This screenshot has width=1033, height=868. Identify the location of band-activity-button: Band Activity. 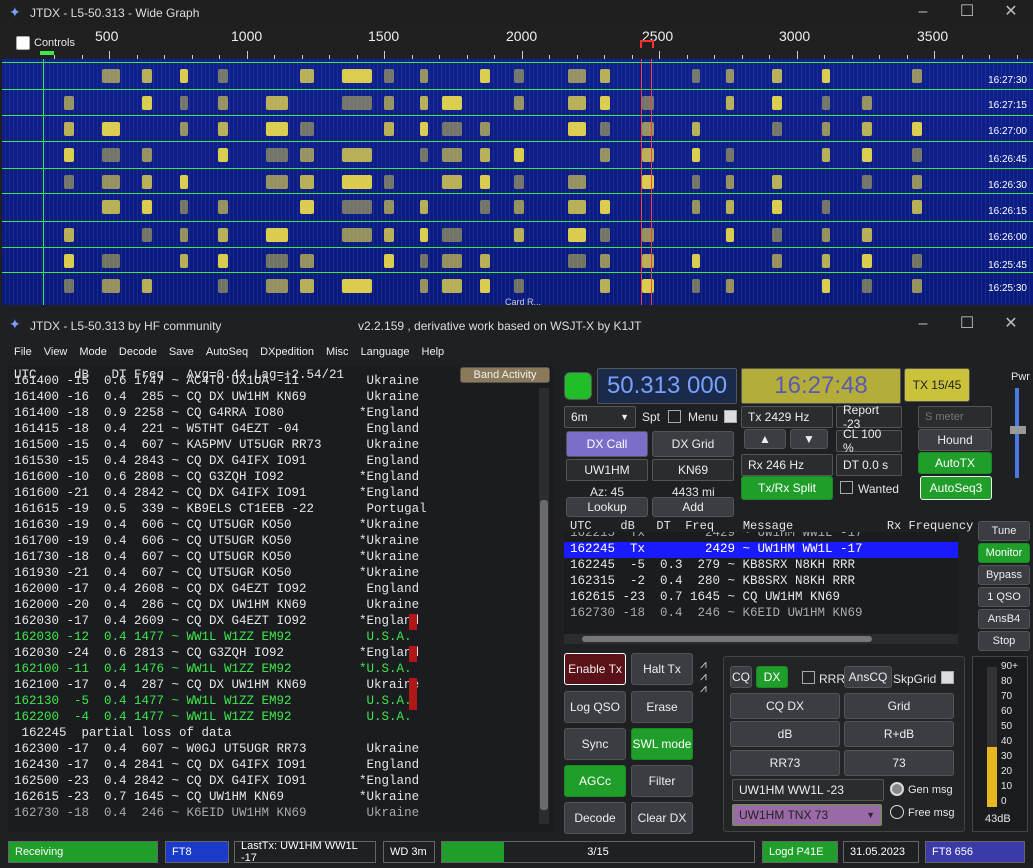
(505, 375).